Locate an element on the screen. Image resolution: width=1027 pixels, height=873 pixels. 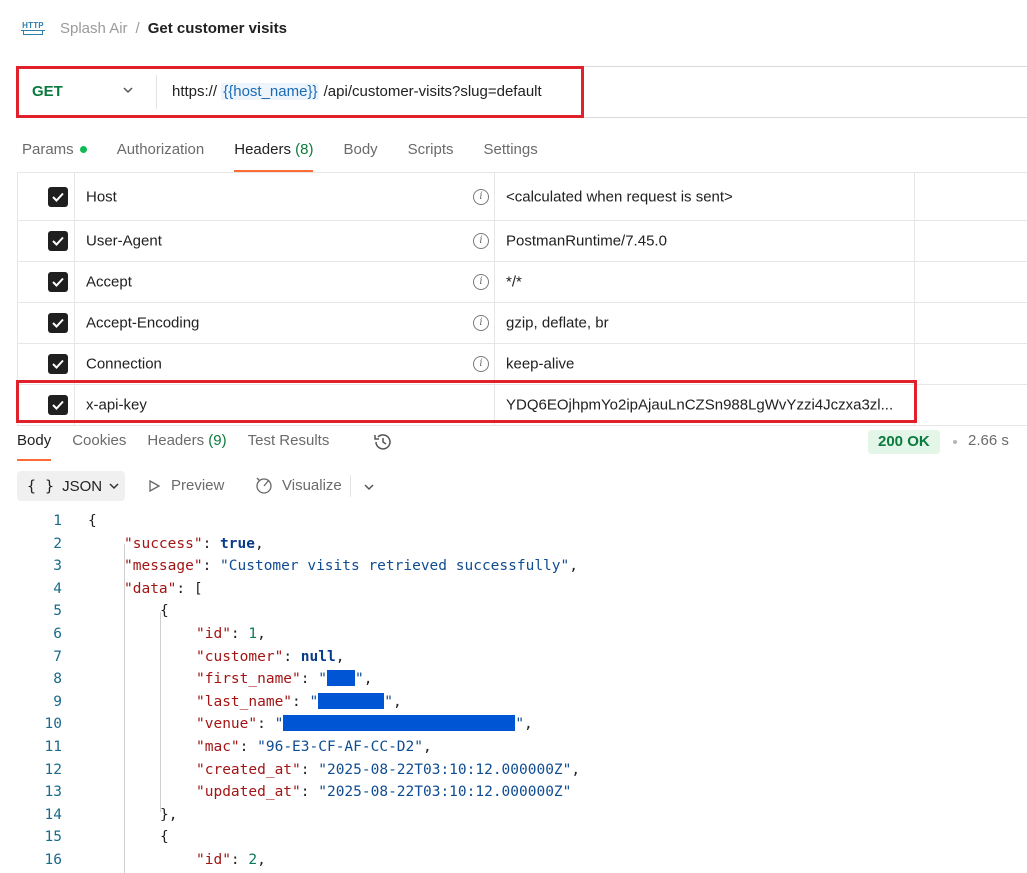
tab-params-label: Params is located at coordinates (48, 149).